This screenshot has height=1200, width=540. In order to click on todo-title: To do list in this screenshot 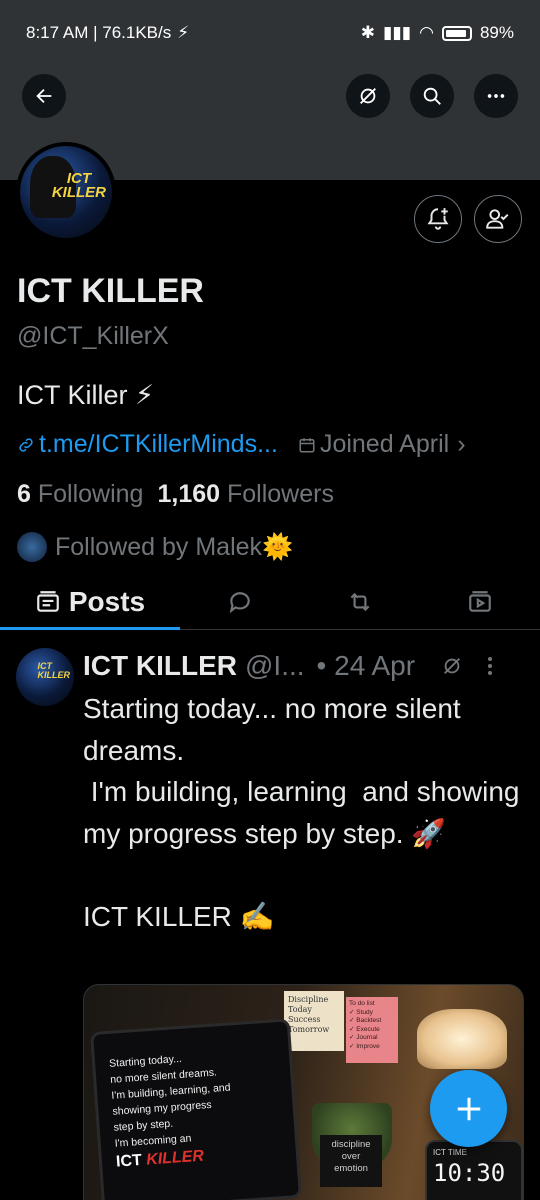, I will do `click(362, 1003)`.